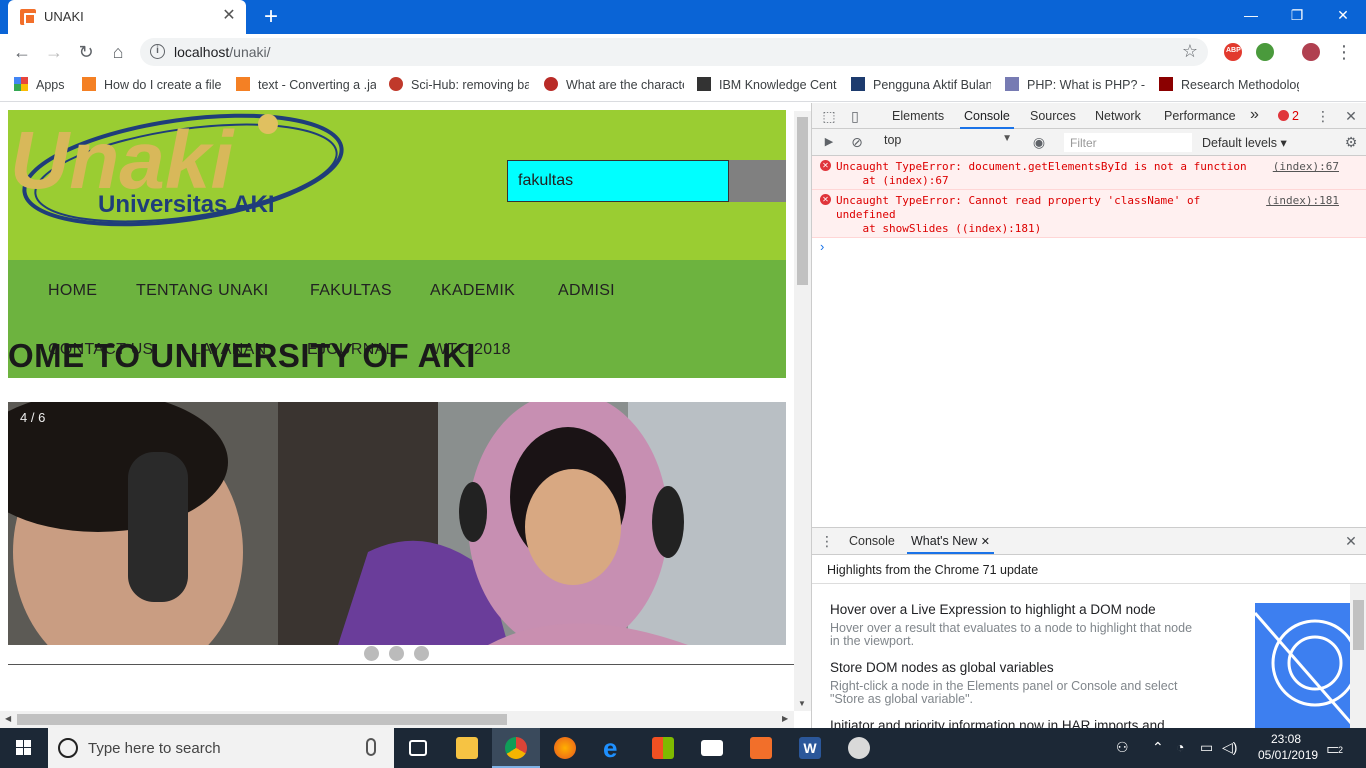 Image resolution: width=1366 pixels, height=768 pixels. What do you see at coordinates (371, 747) in the screenshot?
I see `microphone-icon` at bounding box center [371, 747].